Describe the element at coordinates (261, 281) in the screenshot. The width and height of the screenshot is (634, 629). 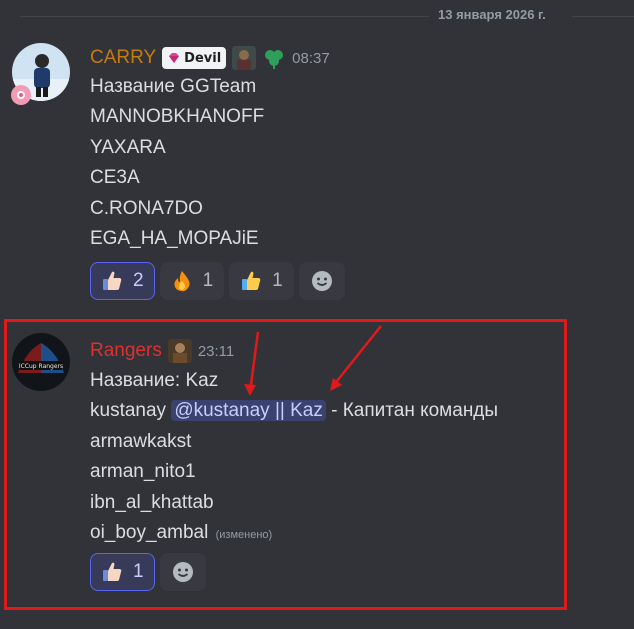
I see `reaction-thumbs-up: 1` at that location.